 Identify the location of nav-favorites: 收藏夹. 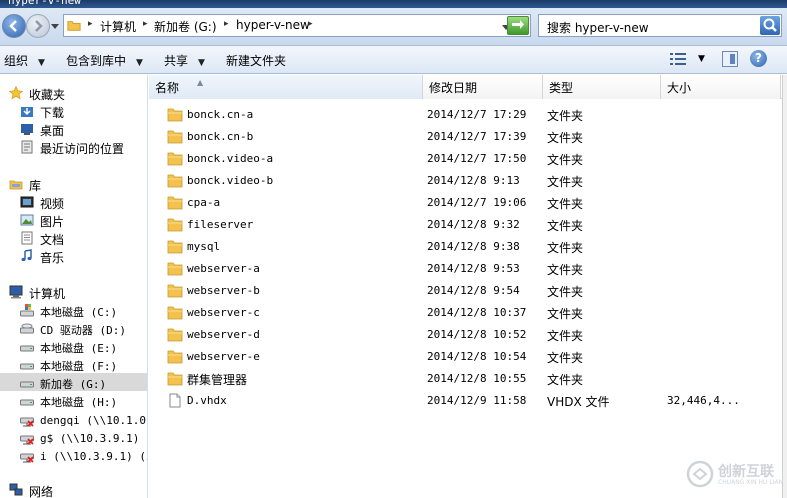
(73, 93).